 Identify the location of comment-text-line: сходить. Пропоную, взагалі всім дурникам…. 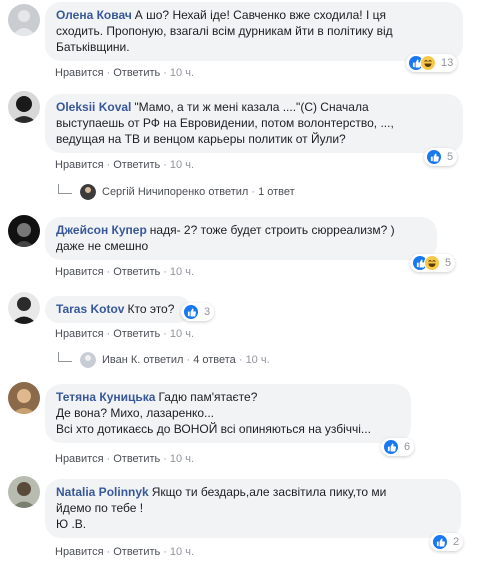
(224, 31).